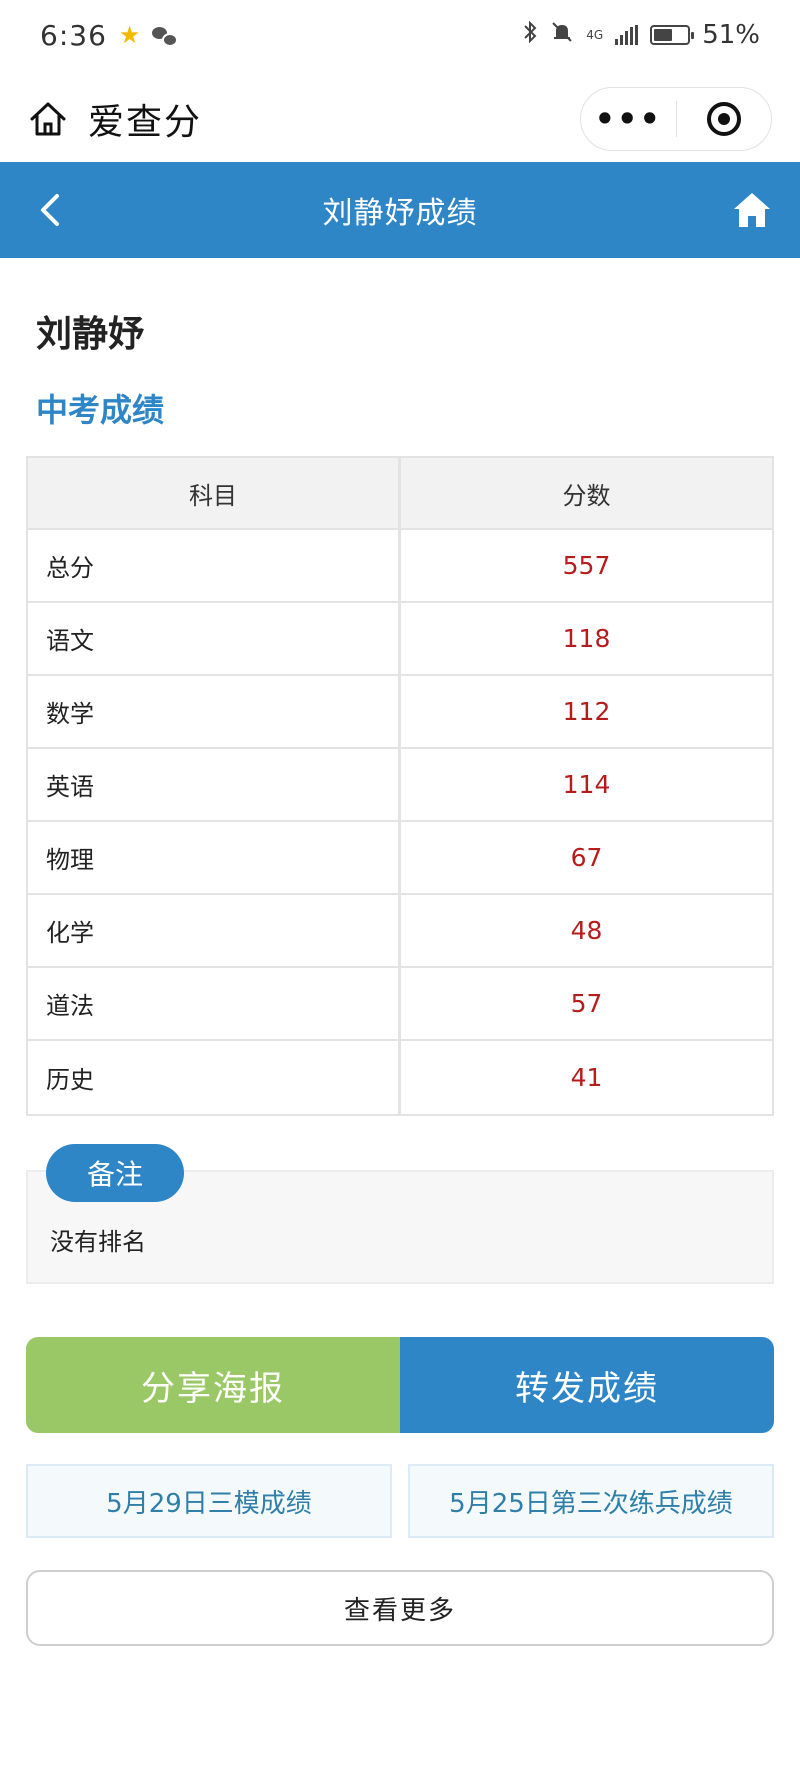 This screenshot has height=1778, width=800. I want to click on table-header-row: 科目 分数, so click(400, 494).